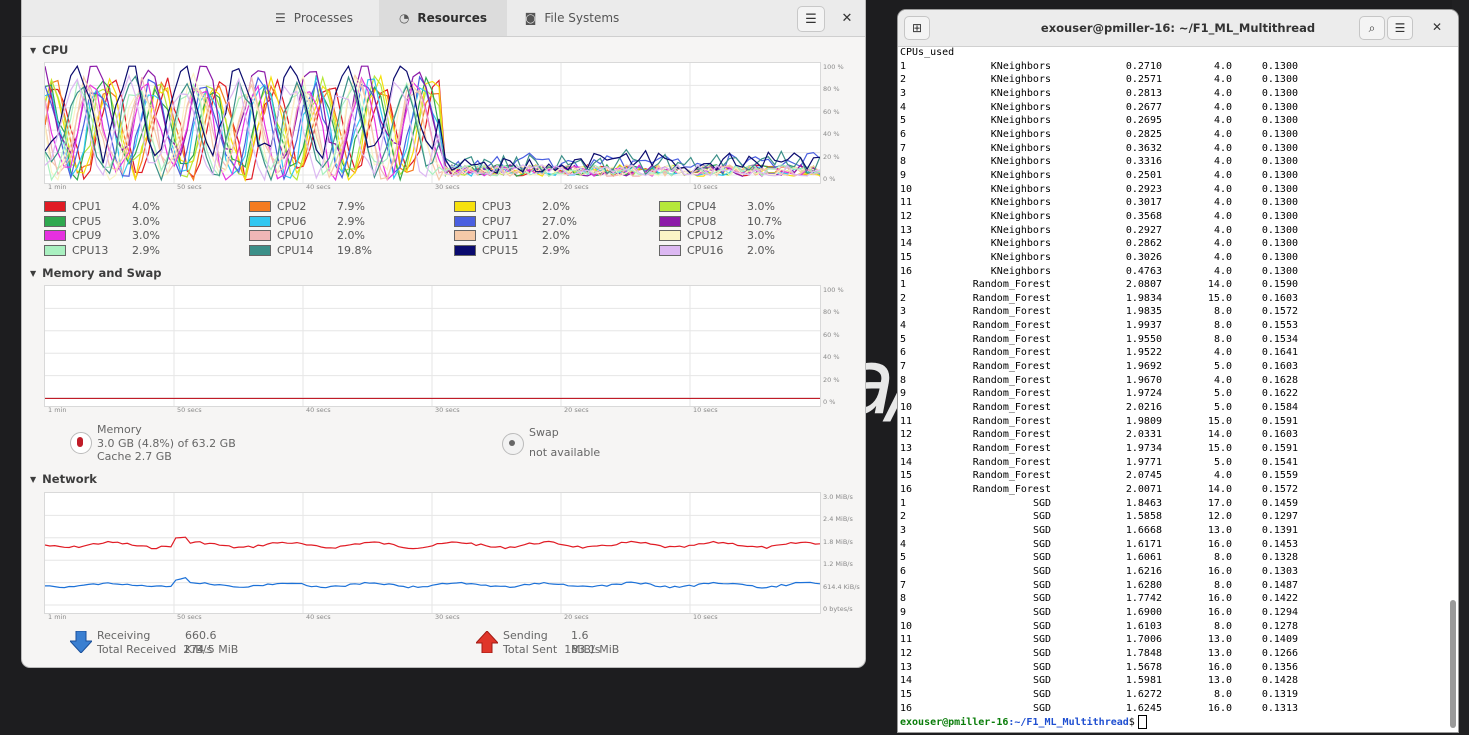 This screenshot has height=735, width=1469. I want to click on cpu-percent: 10.7%, so click(764, 221).